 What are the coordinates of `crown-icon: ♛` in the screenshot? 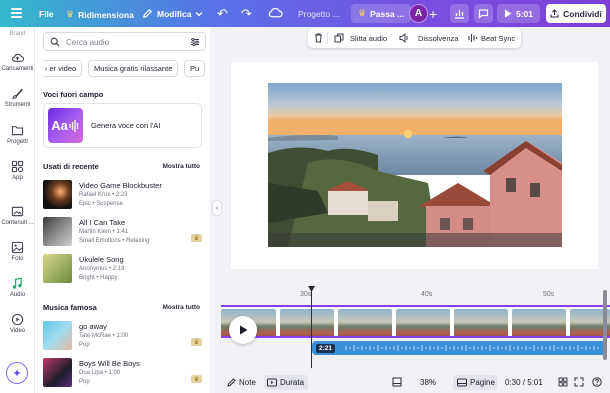 It's located at (362, 13).